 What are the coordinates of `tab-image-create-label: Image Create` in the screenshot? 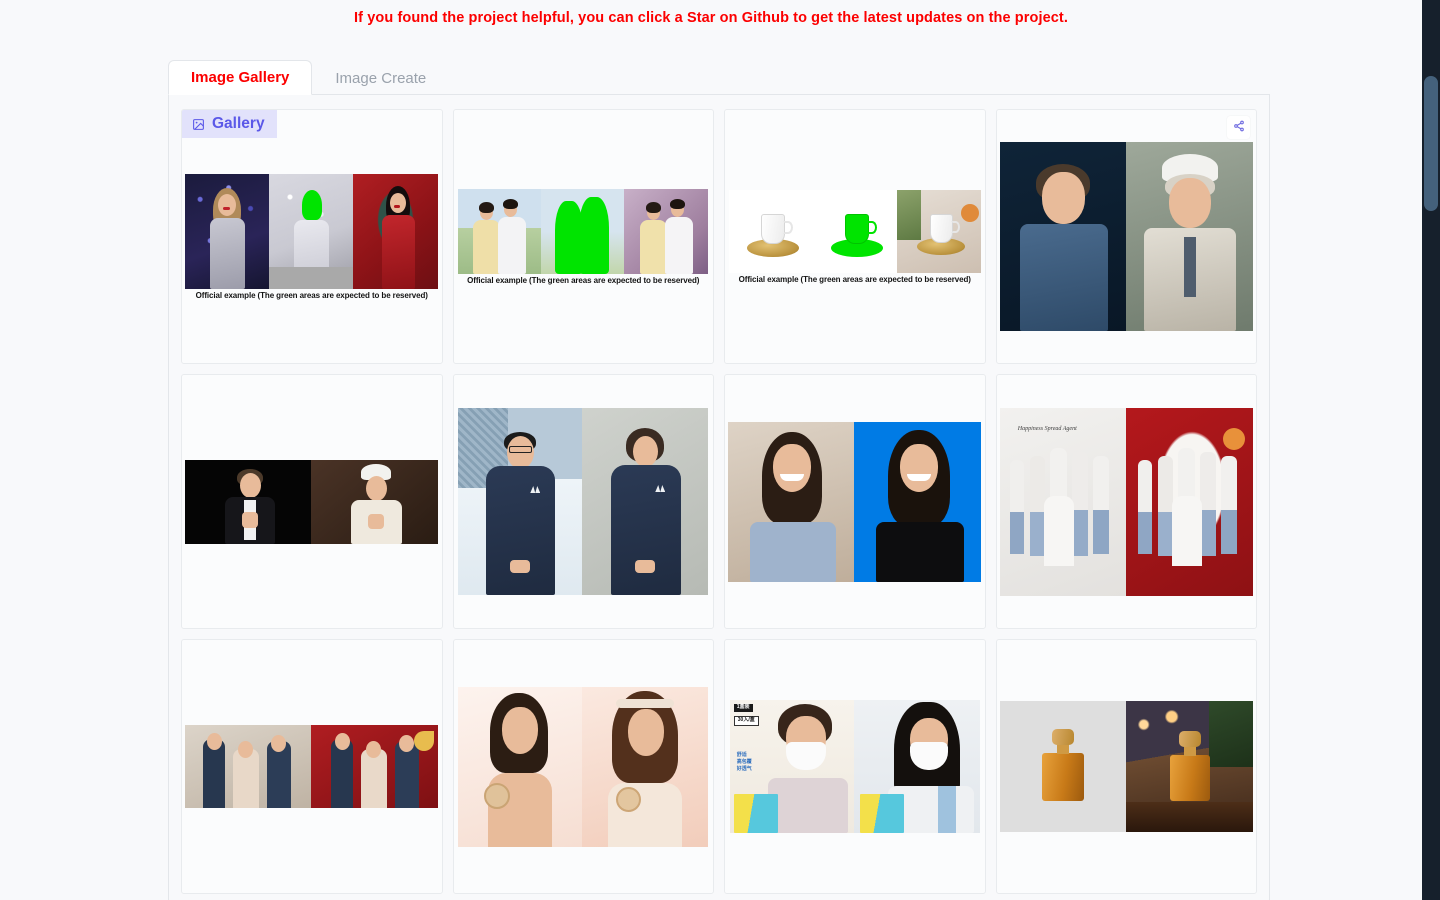 It's located at (381, 78).